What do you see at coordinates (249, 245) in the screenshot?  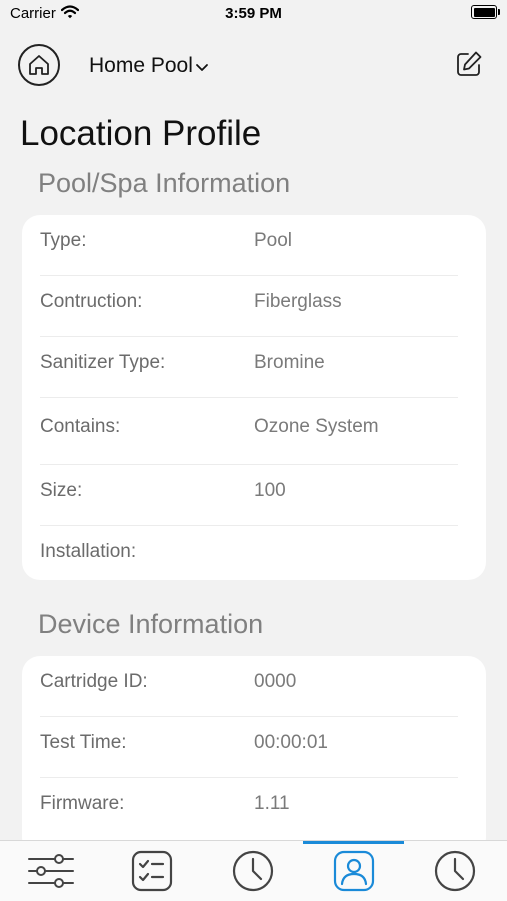 I see `info-row-type: Type: Pool` at bounding box center [249, 245].